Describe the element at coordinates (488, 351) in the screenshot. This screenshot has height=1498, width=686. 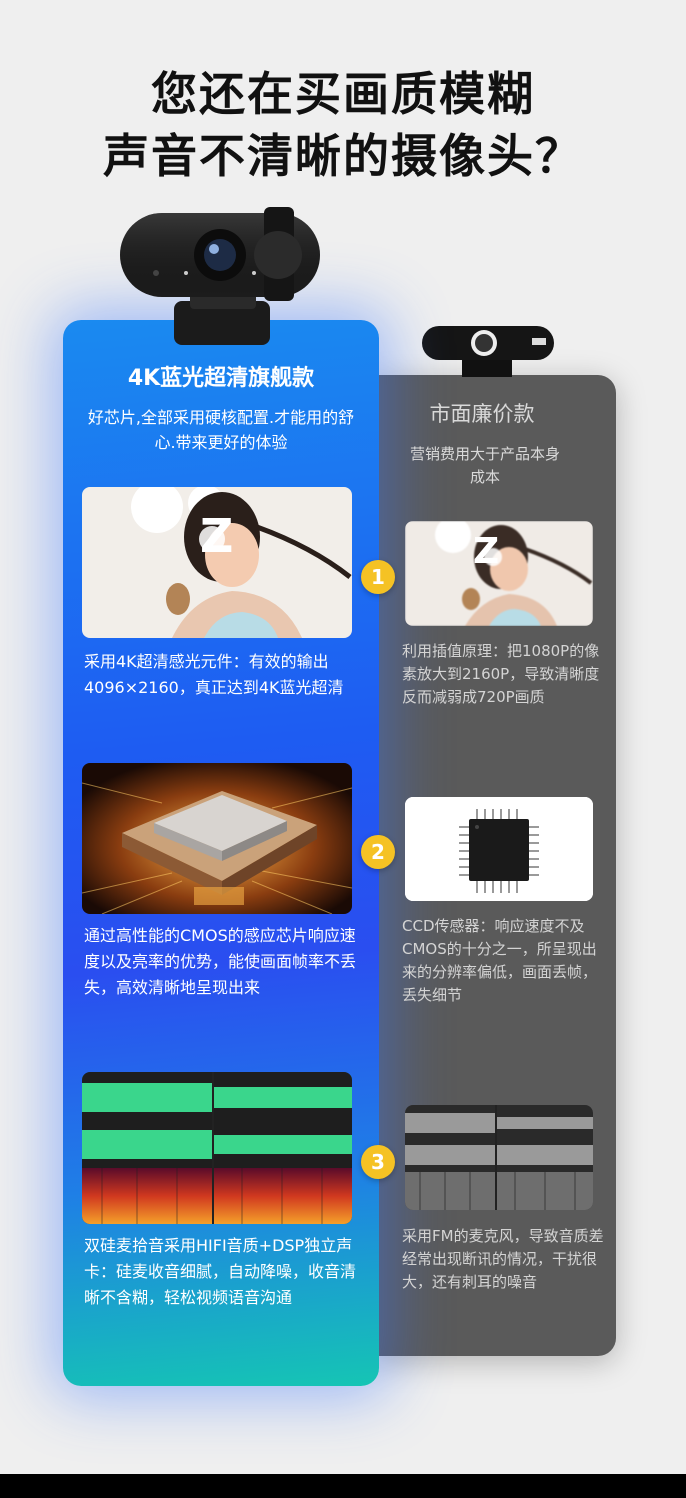
I see `cheap-webcam-image` at that location.